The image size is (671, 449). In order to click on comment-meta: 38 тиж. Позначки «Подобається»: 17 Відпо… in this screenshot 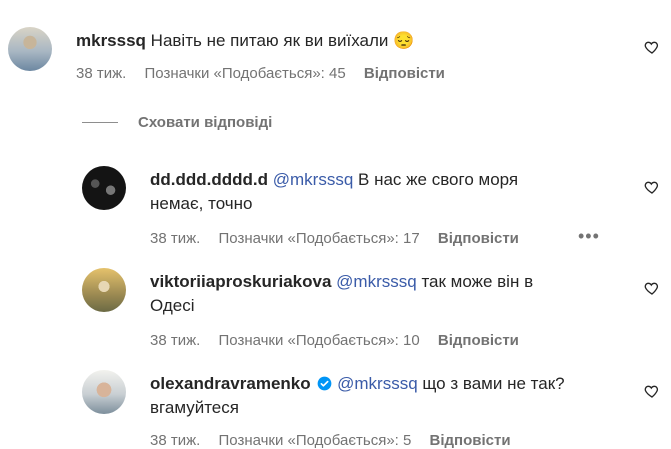, I will do `click(341, 238)`.